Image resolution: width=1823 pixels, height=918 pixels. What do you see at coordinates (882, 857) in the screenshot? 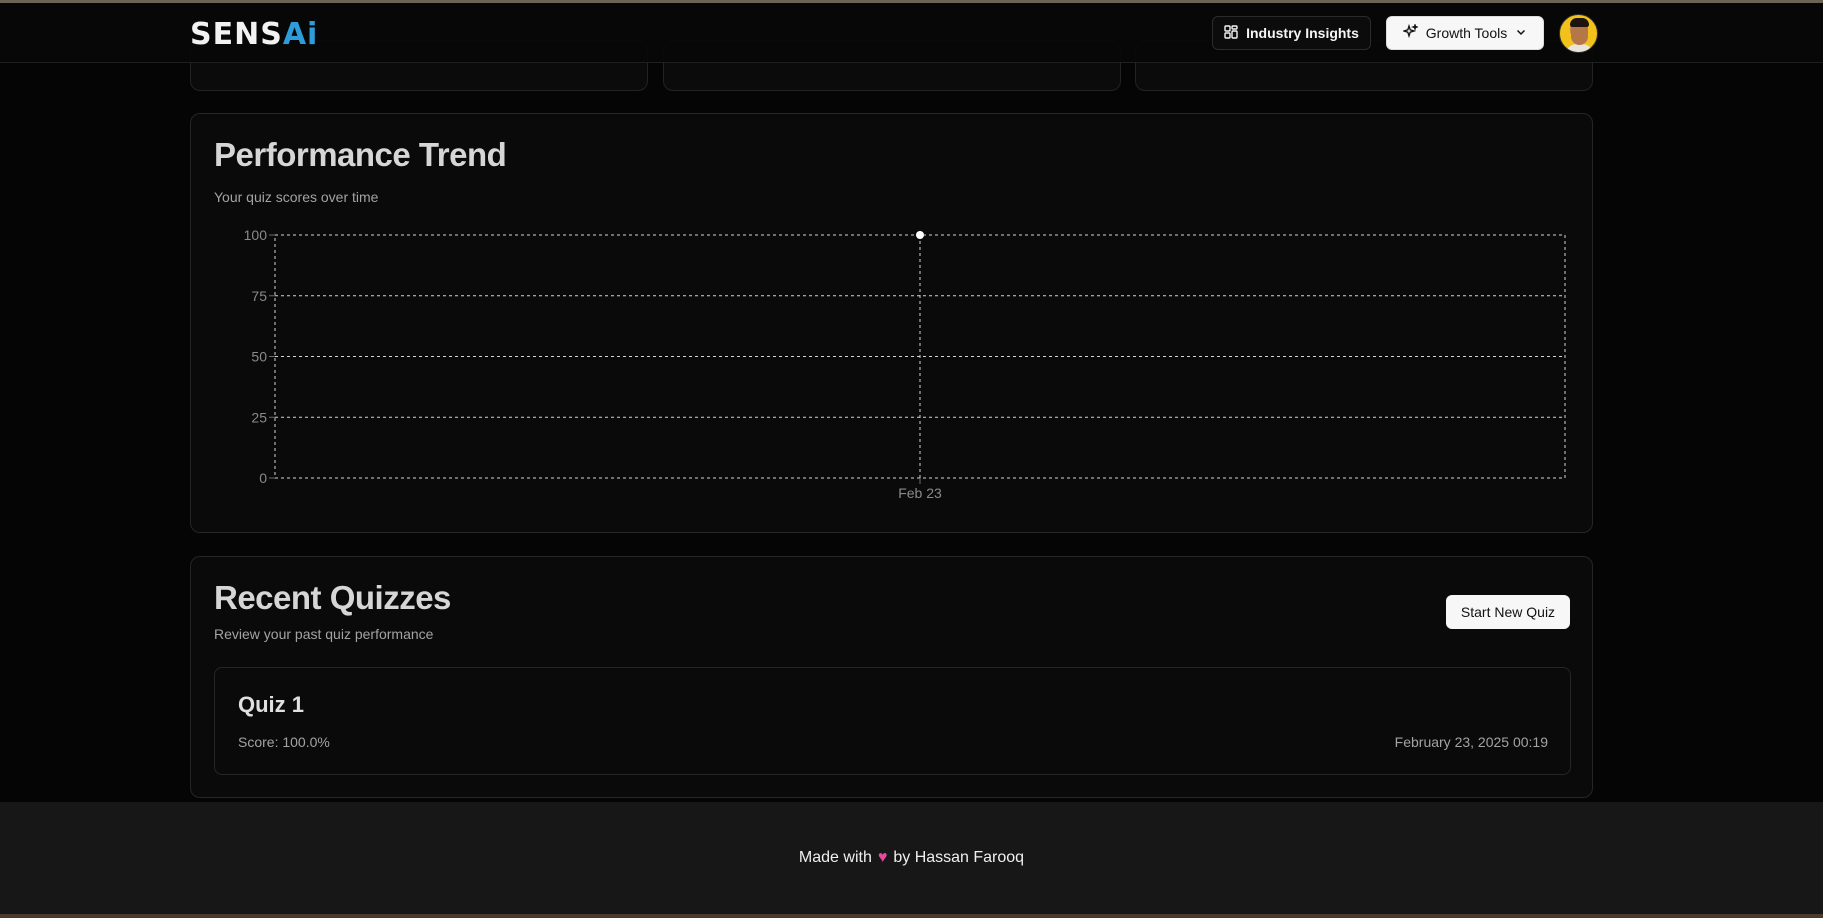
I see `heart-icon: ♥` at bounding box center [882, 857].